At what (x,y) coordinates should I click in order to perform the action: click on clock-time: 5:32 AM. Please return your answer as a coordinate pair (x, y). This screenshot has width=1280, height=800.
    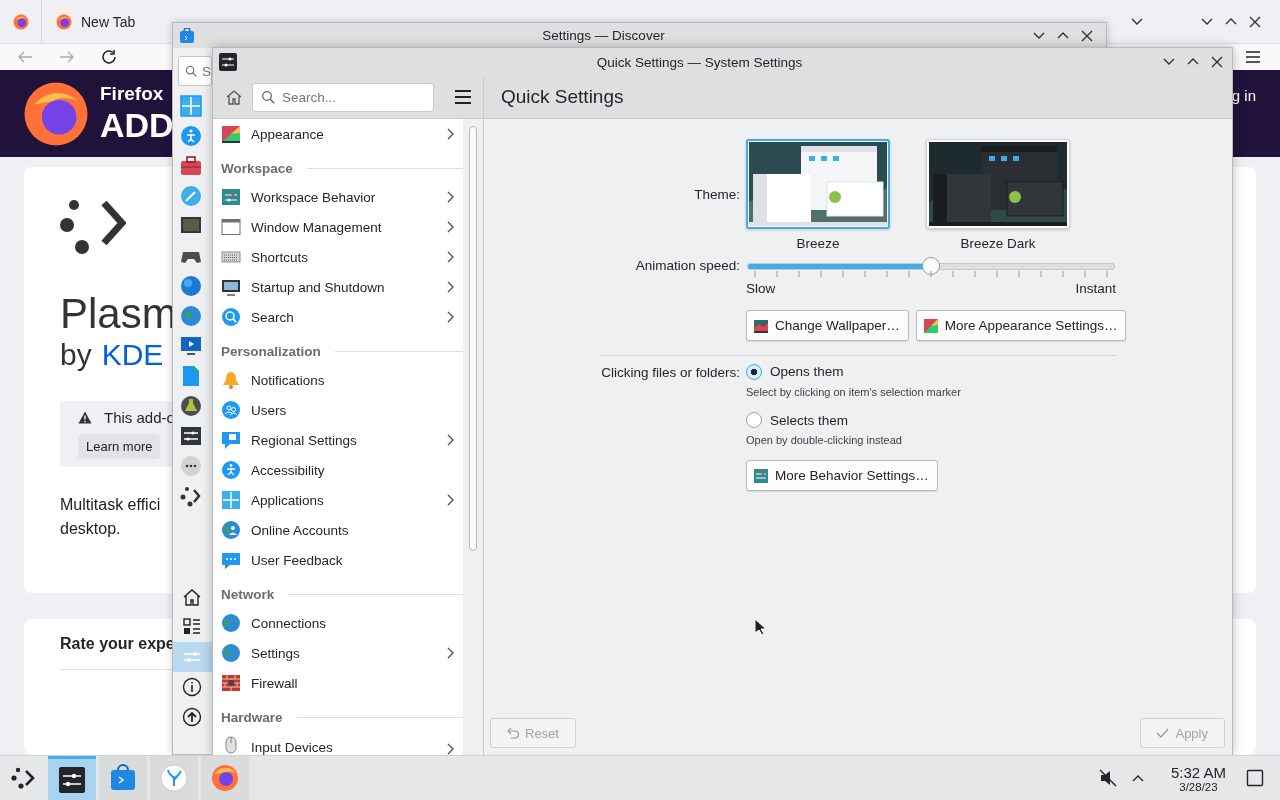
    Looking at the image, I should click on (1198, 772).